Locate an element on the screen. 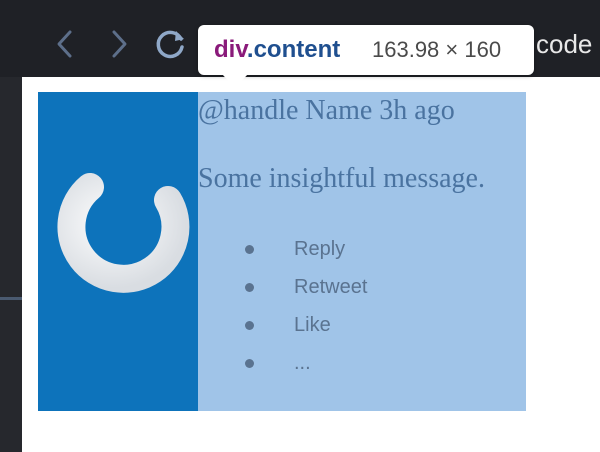  side-divider is located at coordinates (11, 298).